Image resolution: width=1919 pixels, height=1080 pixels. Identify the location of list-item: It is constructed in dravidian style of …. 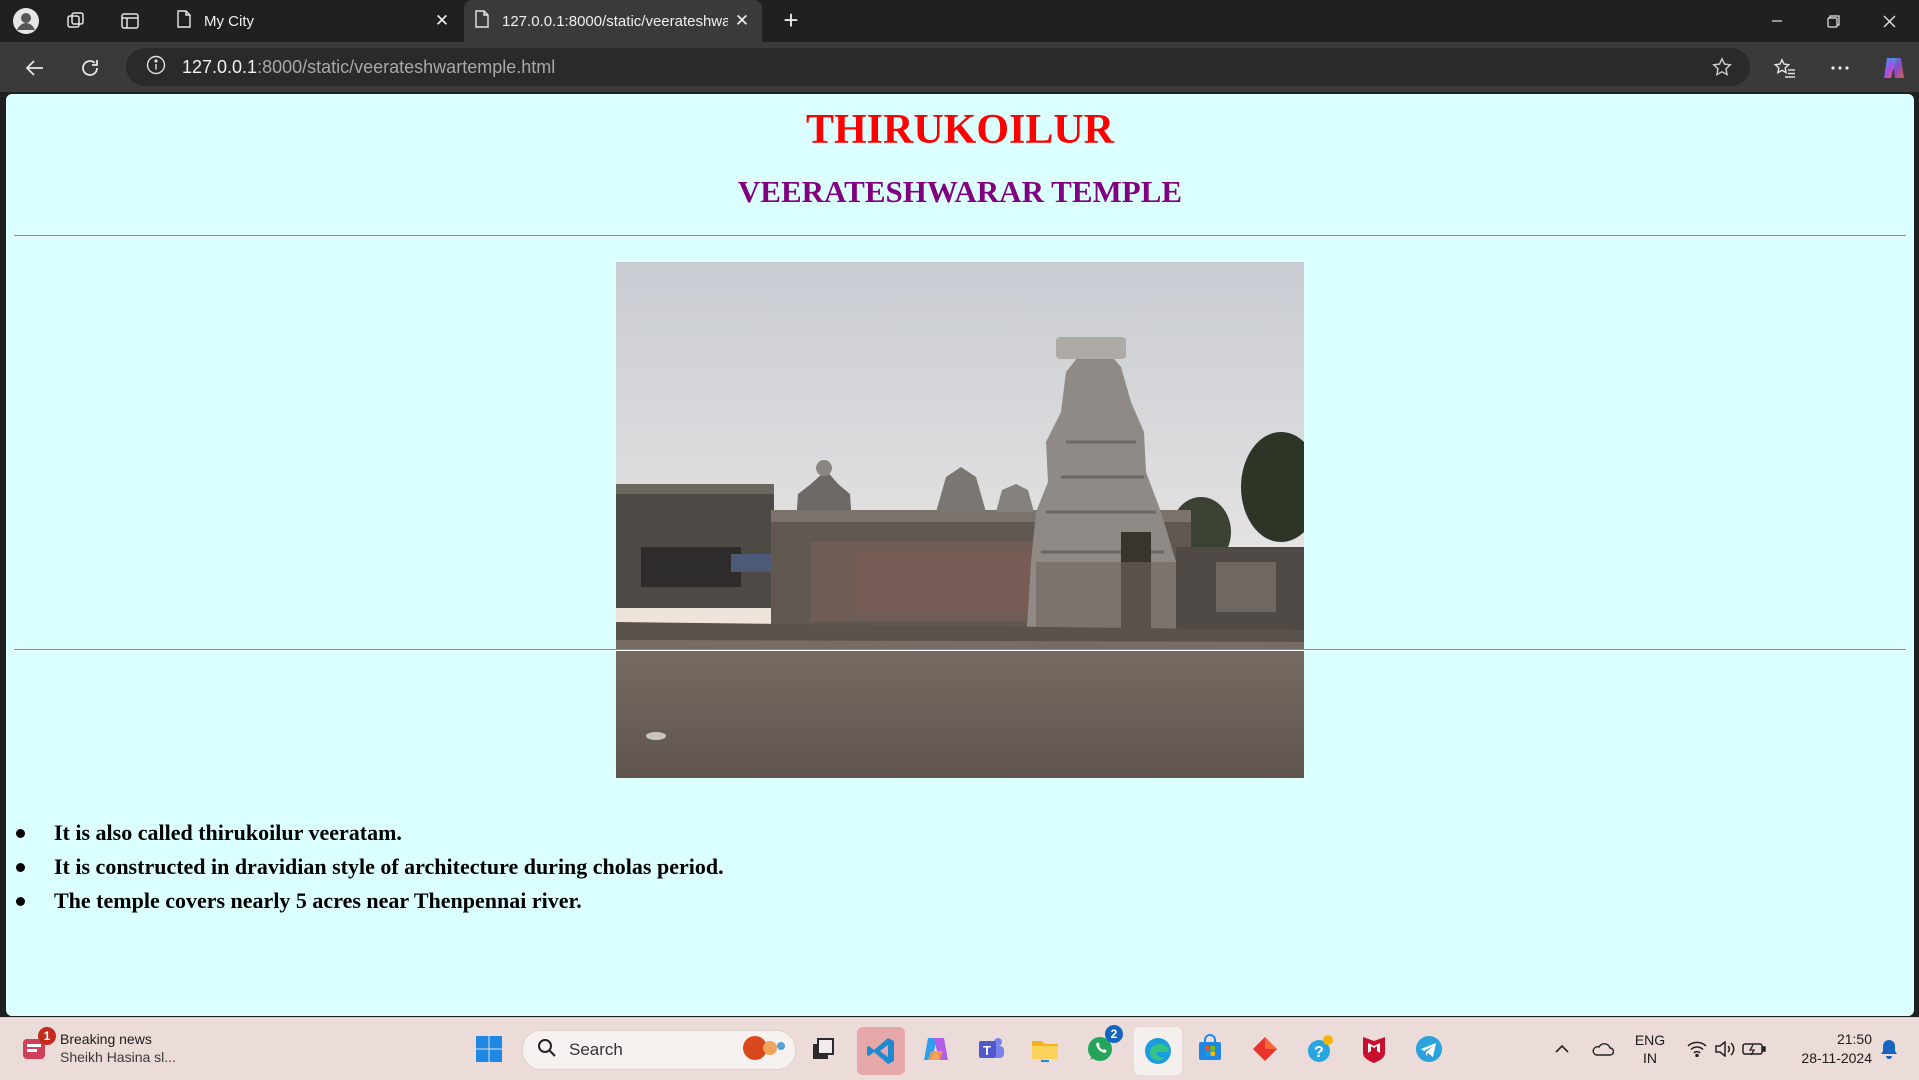
(370, 867).